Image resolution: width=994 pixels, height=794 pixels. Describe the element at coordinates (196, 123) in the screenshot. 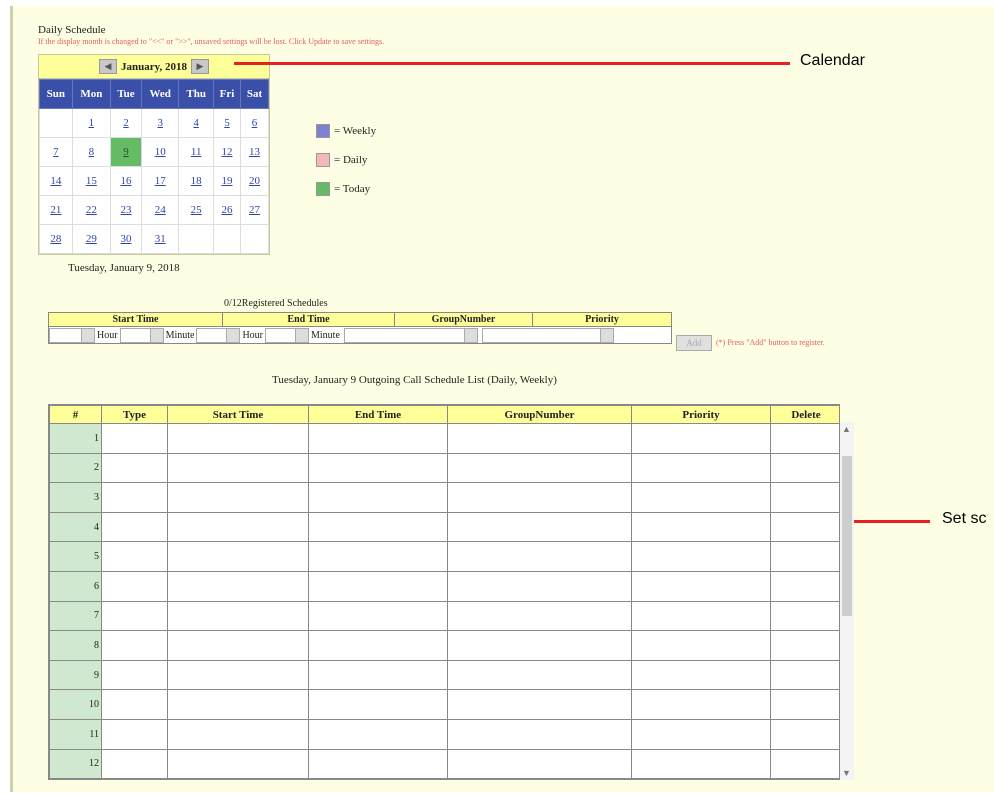

I see `calendar-day: 4` at that location.